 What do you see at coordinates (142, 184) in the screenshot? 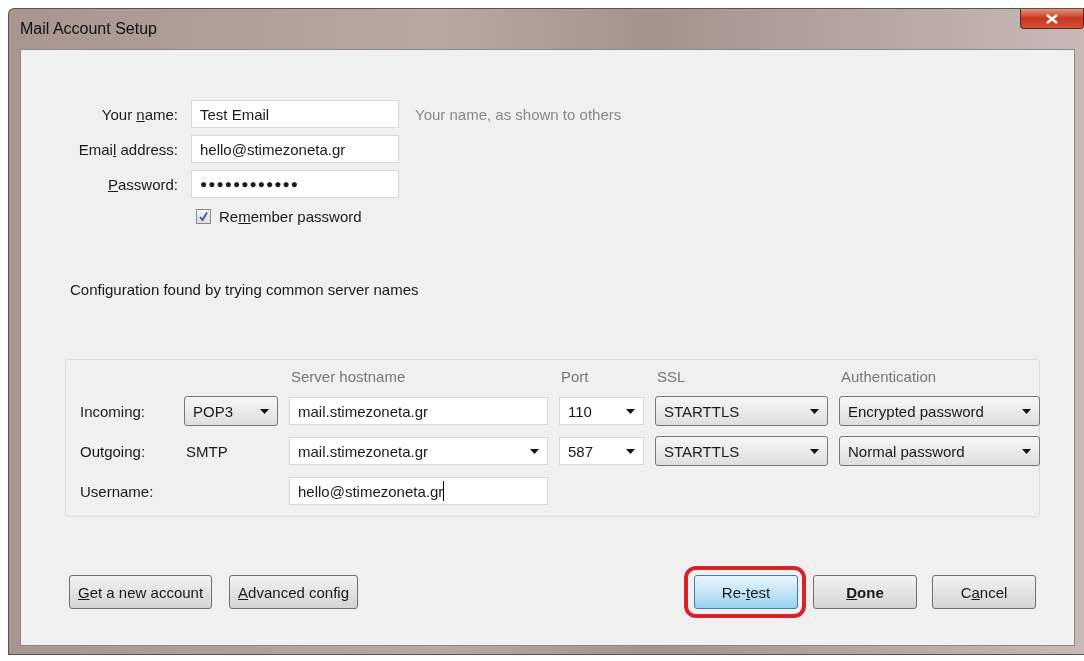
I see `field-label: Password:` at bounding box center [142, 184].